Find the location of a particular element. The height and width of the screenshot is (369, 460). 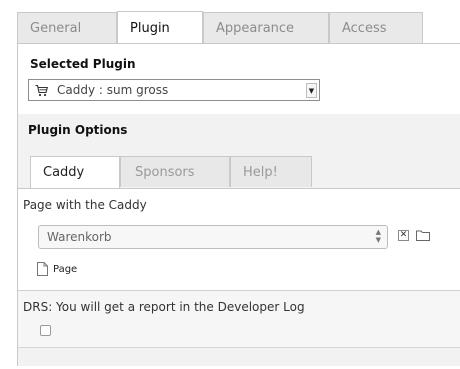

tab-general: General is located at coordinates (67, 27).